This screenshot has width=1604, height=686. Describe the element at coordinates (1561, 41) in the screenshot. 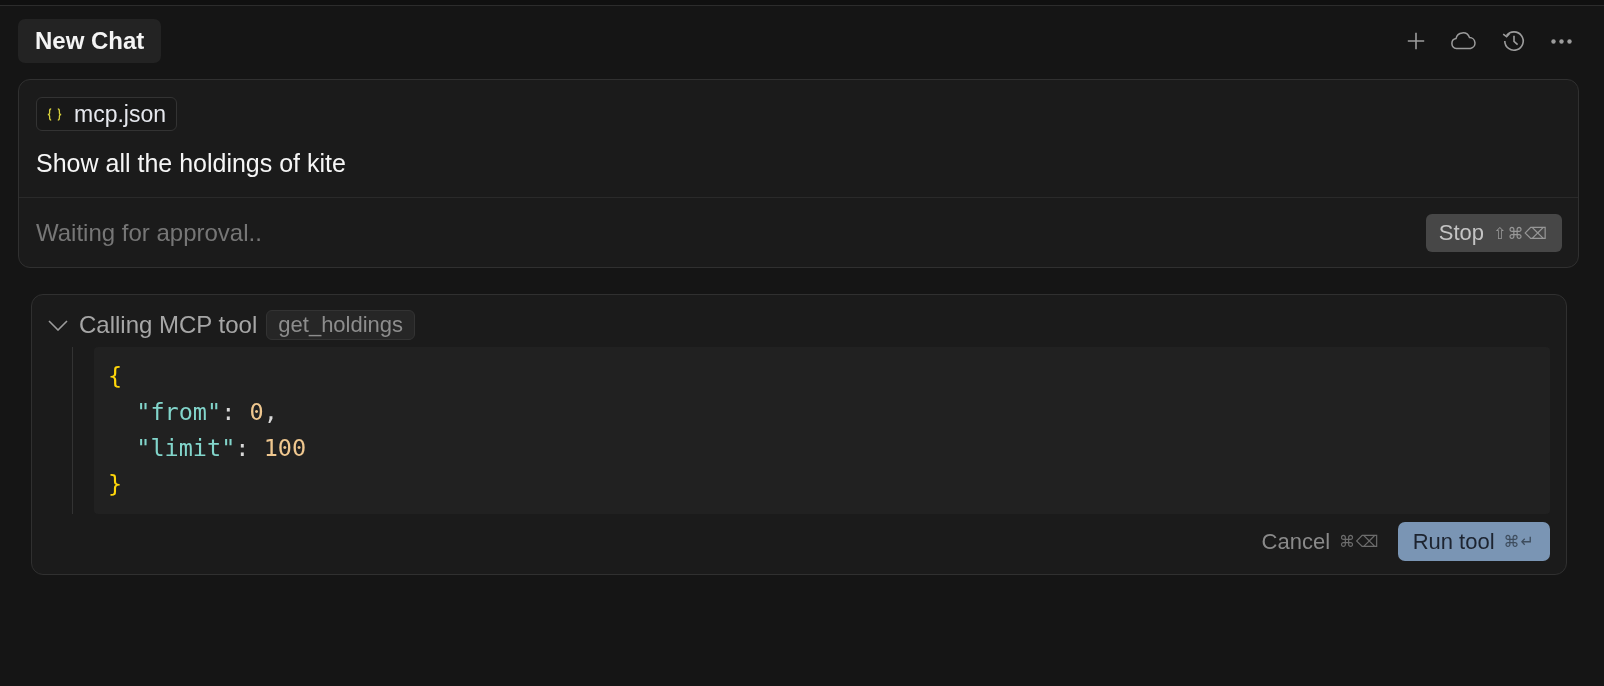

I see `more-icon` at that location.